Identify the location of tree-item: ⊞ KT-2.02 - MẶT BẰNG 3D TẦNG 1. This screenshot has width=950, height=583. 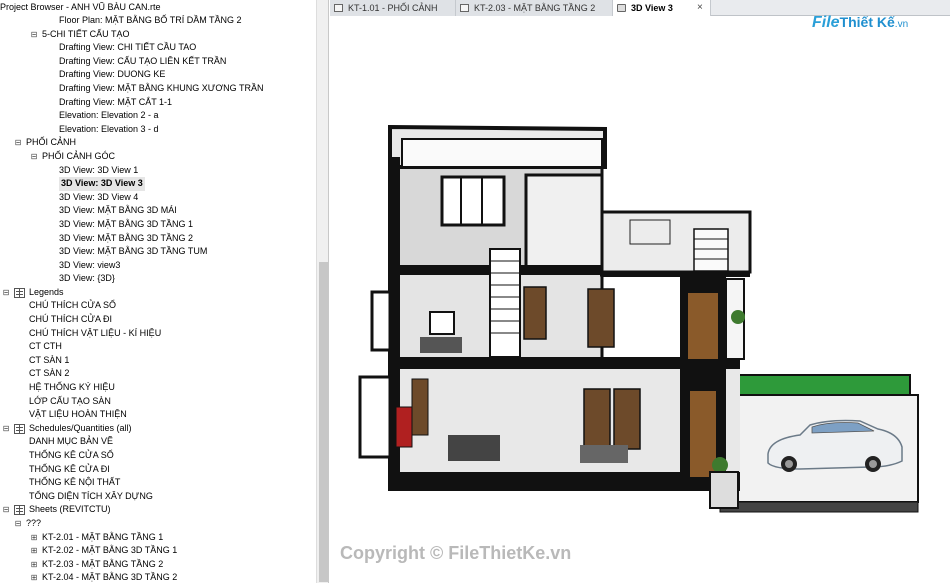
(158, 551).